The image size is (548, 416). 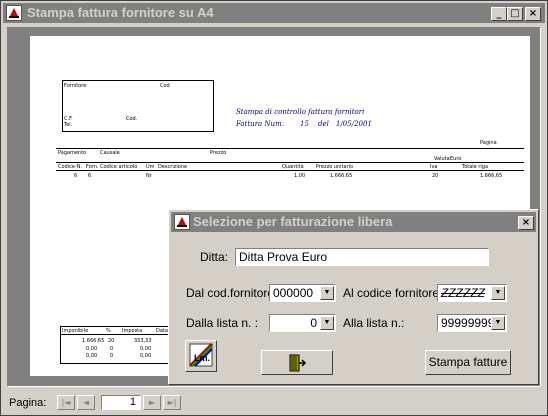 I want to click on alla-lista-stepper: 99999999 ▼, so click(x=472, y=323).